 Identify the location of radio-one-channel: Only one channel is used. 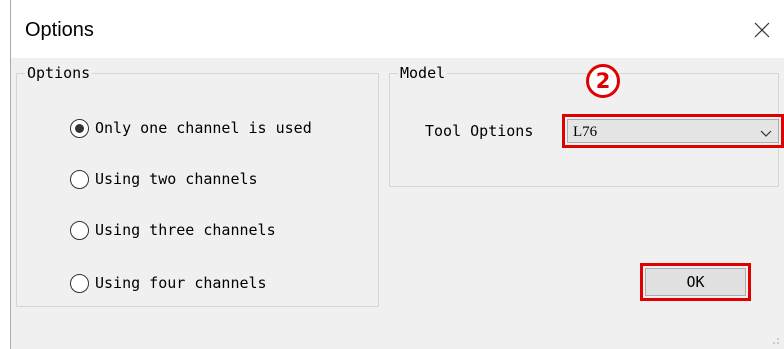
(191, 128).